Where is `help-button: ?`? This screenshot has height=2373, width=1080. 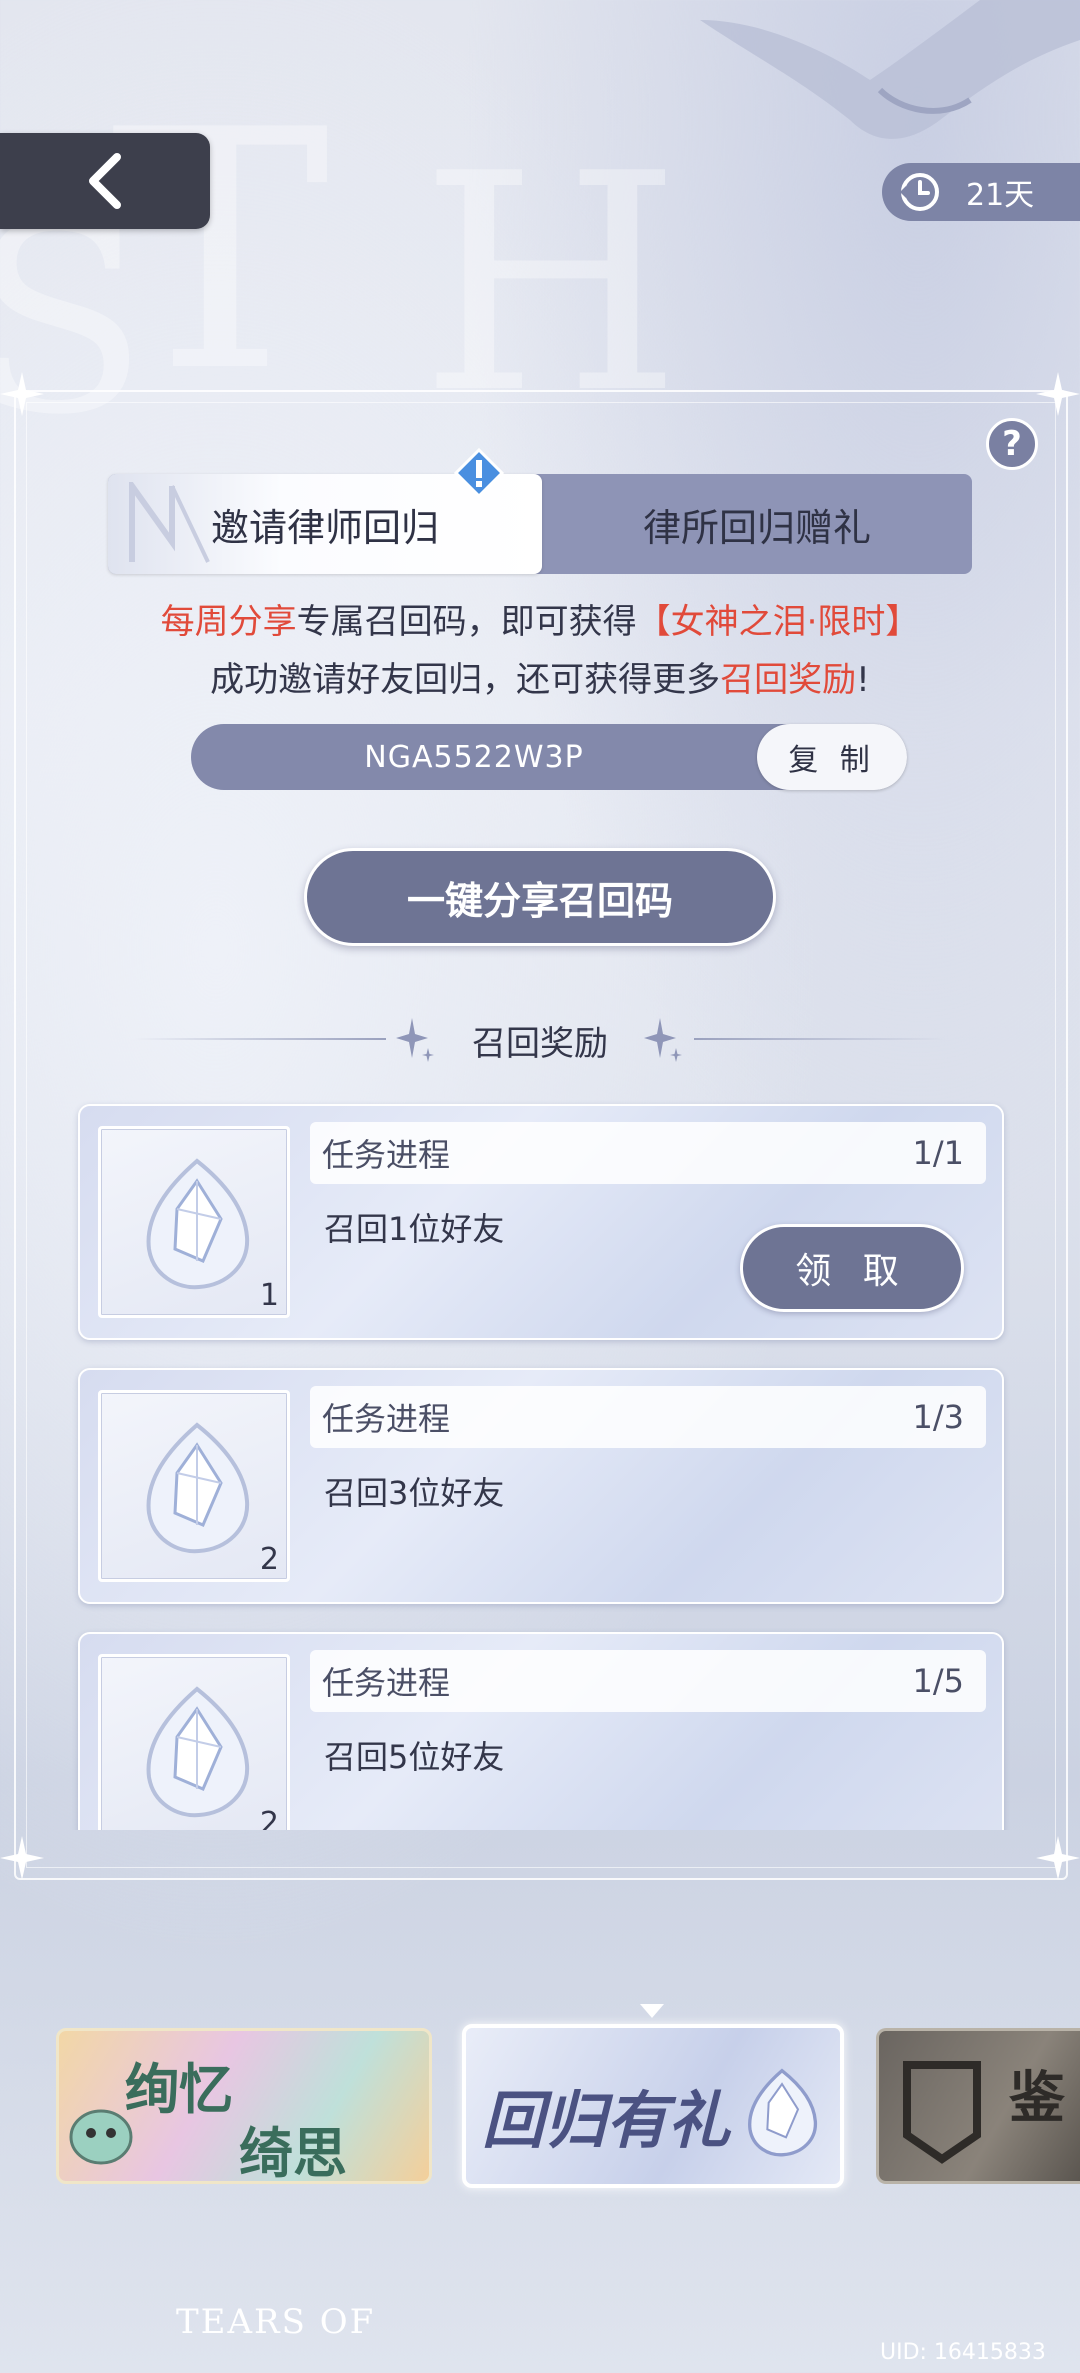 help-button: ? is located at coordinates (1012, 444).